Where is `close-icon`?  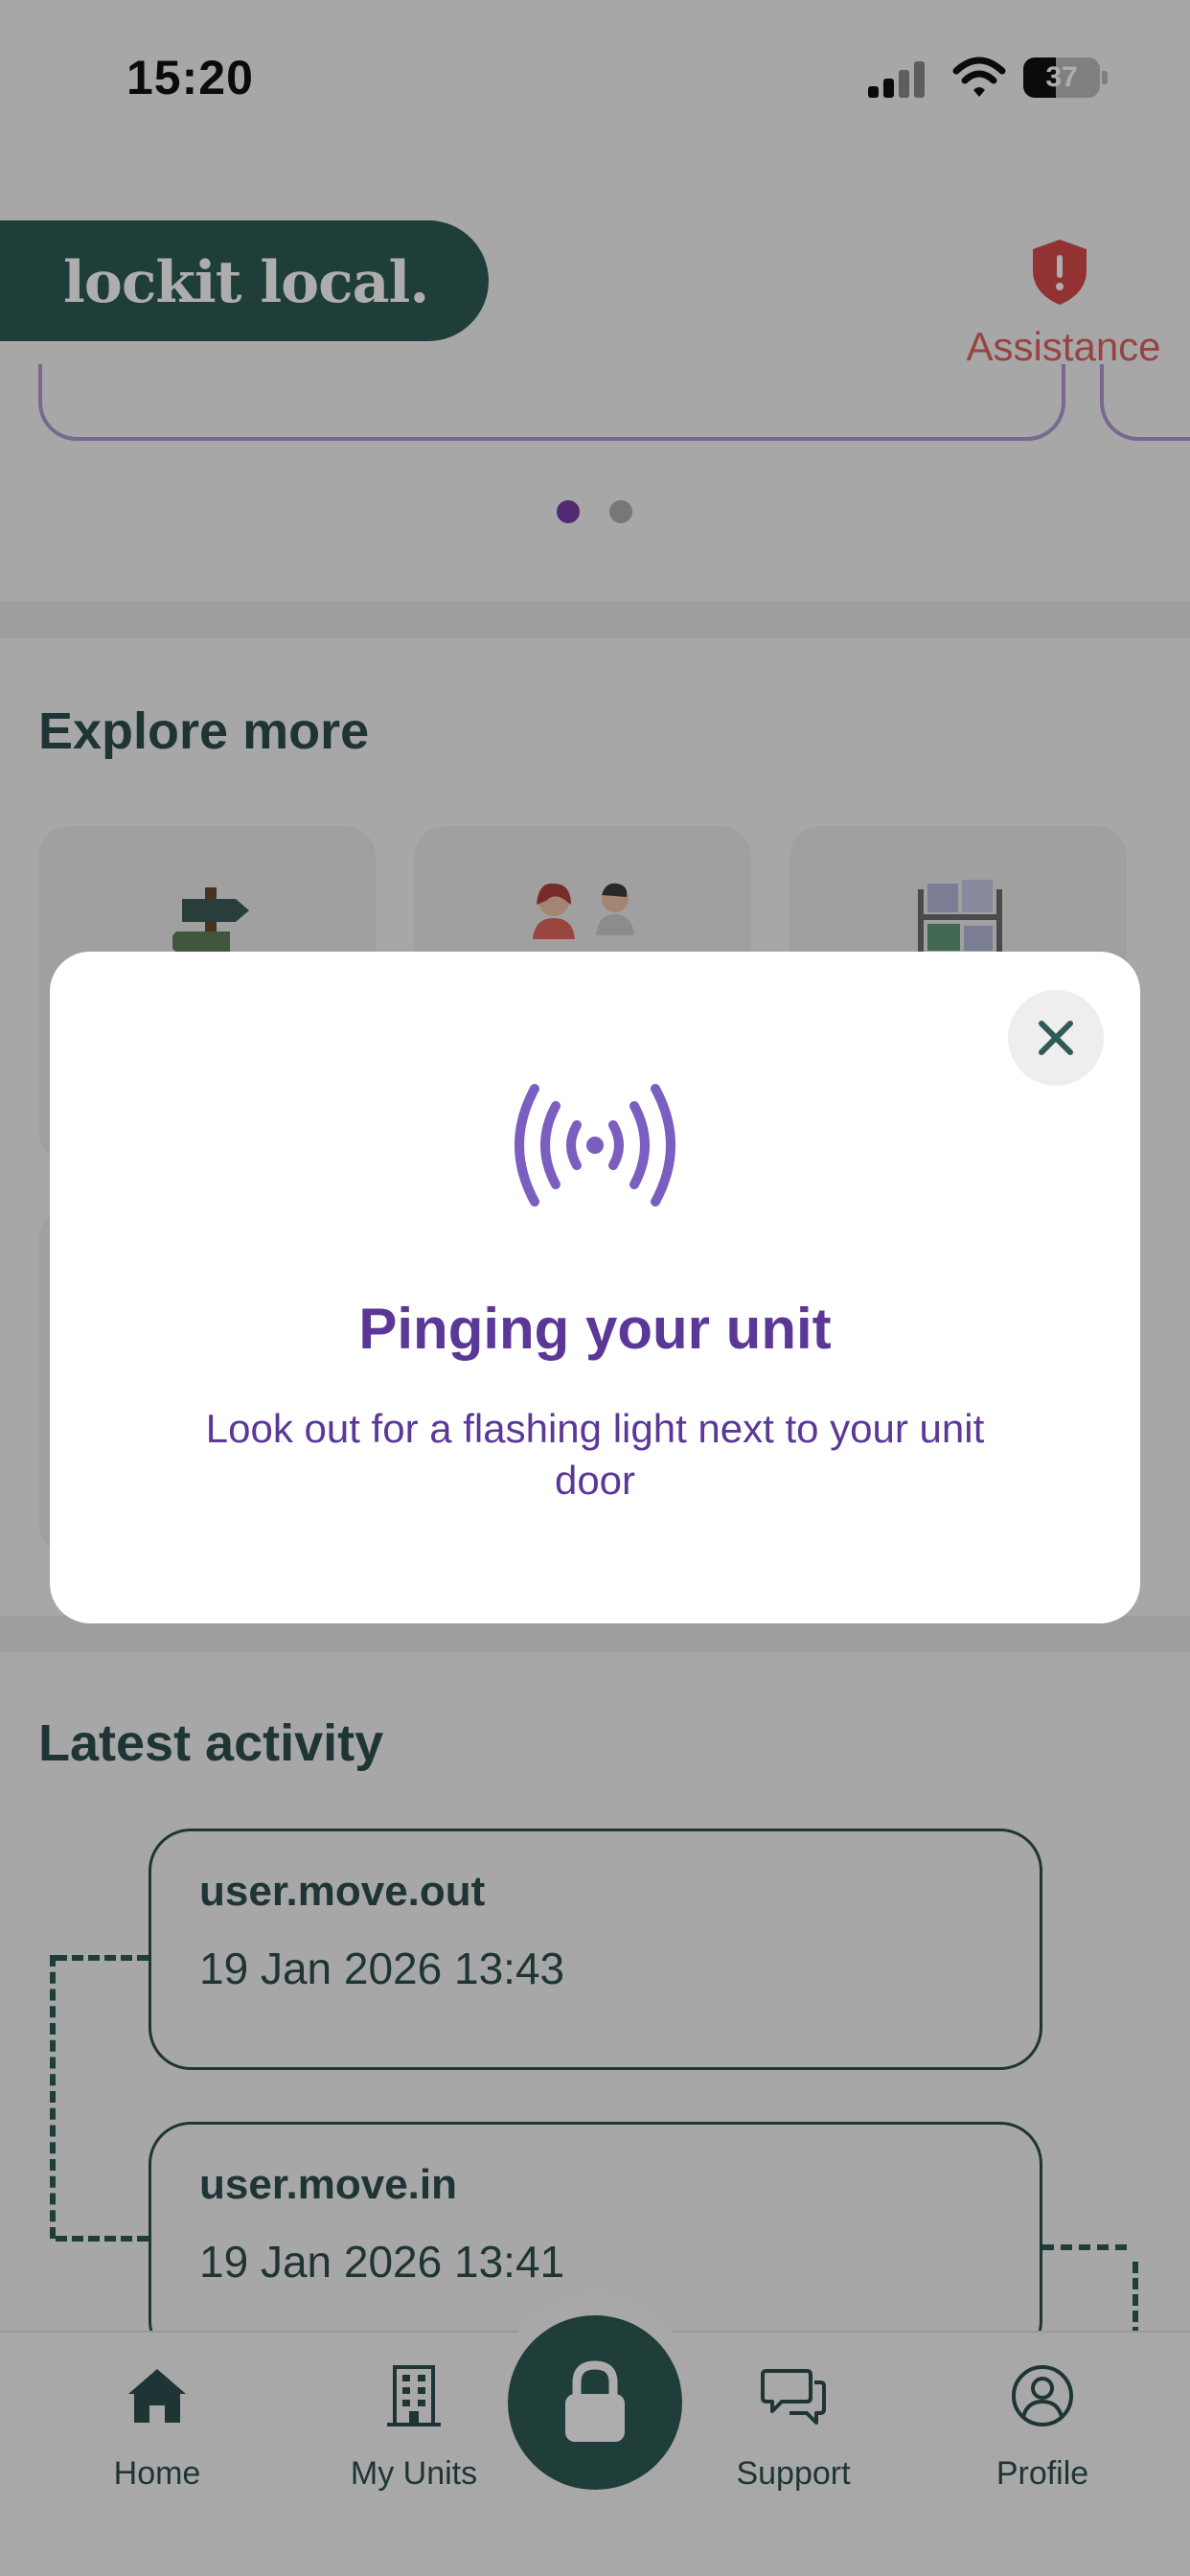
close-icon is located at coordinates (1056, 1038).